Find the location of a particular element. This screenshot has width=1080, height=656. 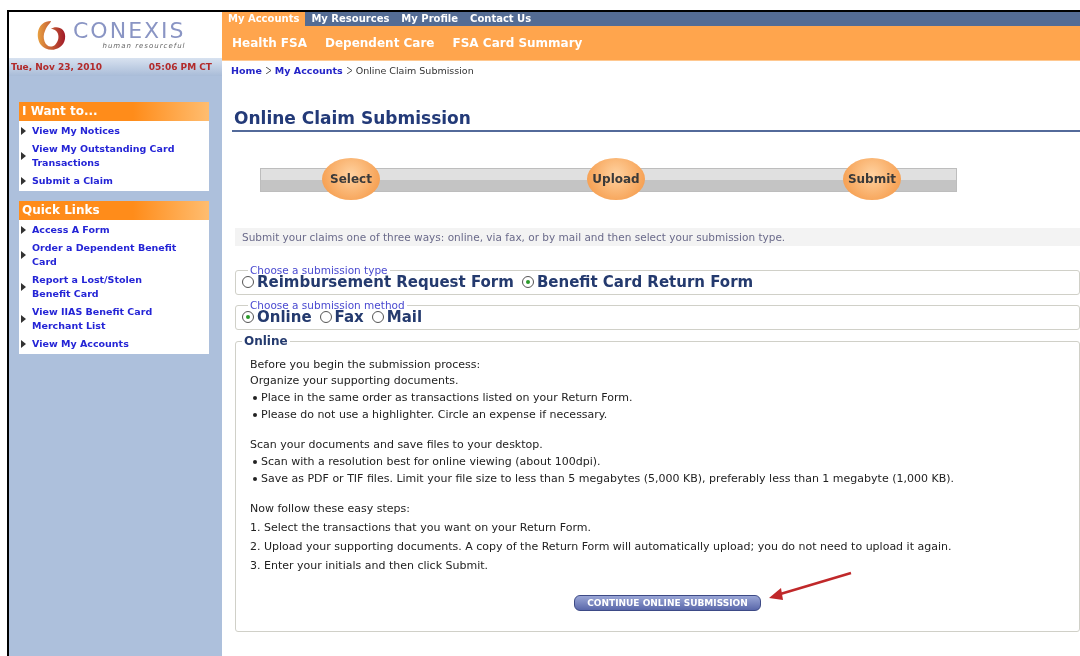

date-text: Tue, Nov 23, 2010 is located at coordinates (57, 67).